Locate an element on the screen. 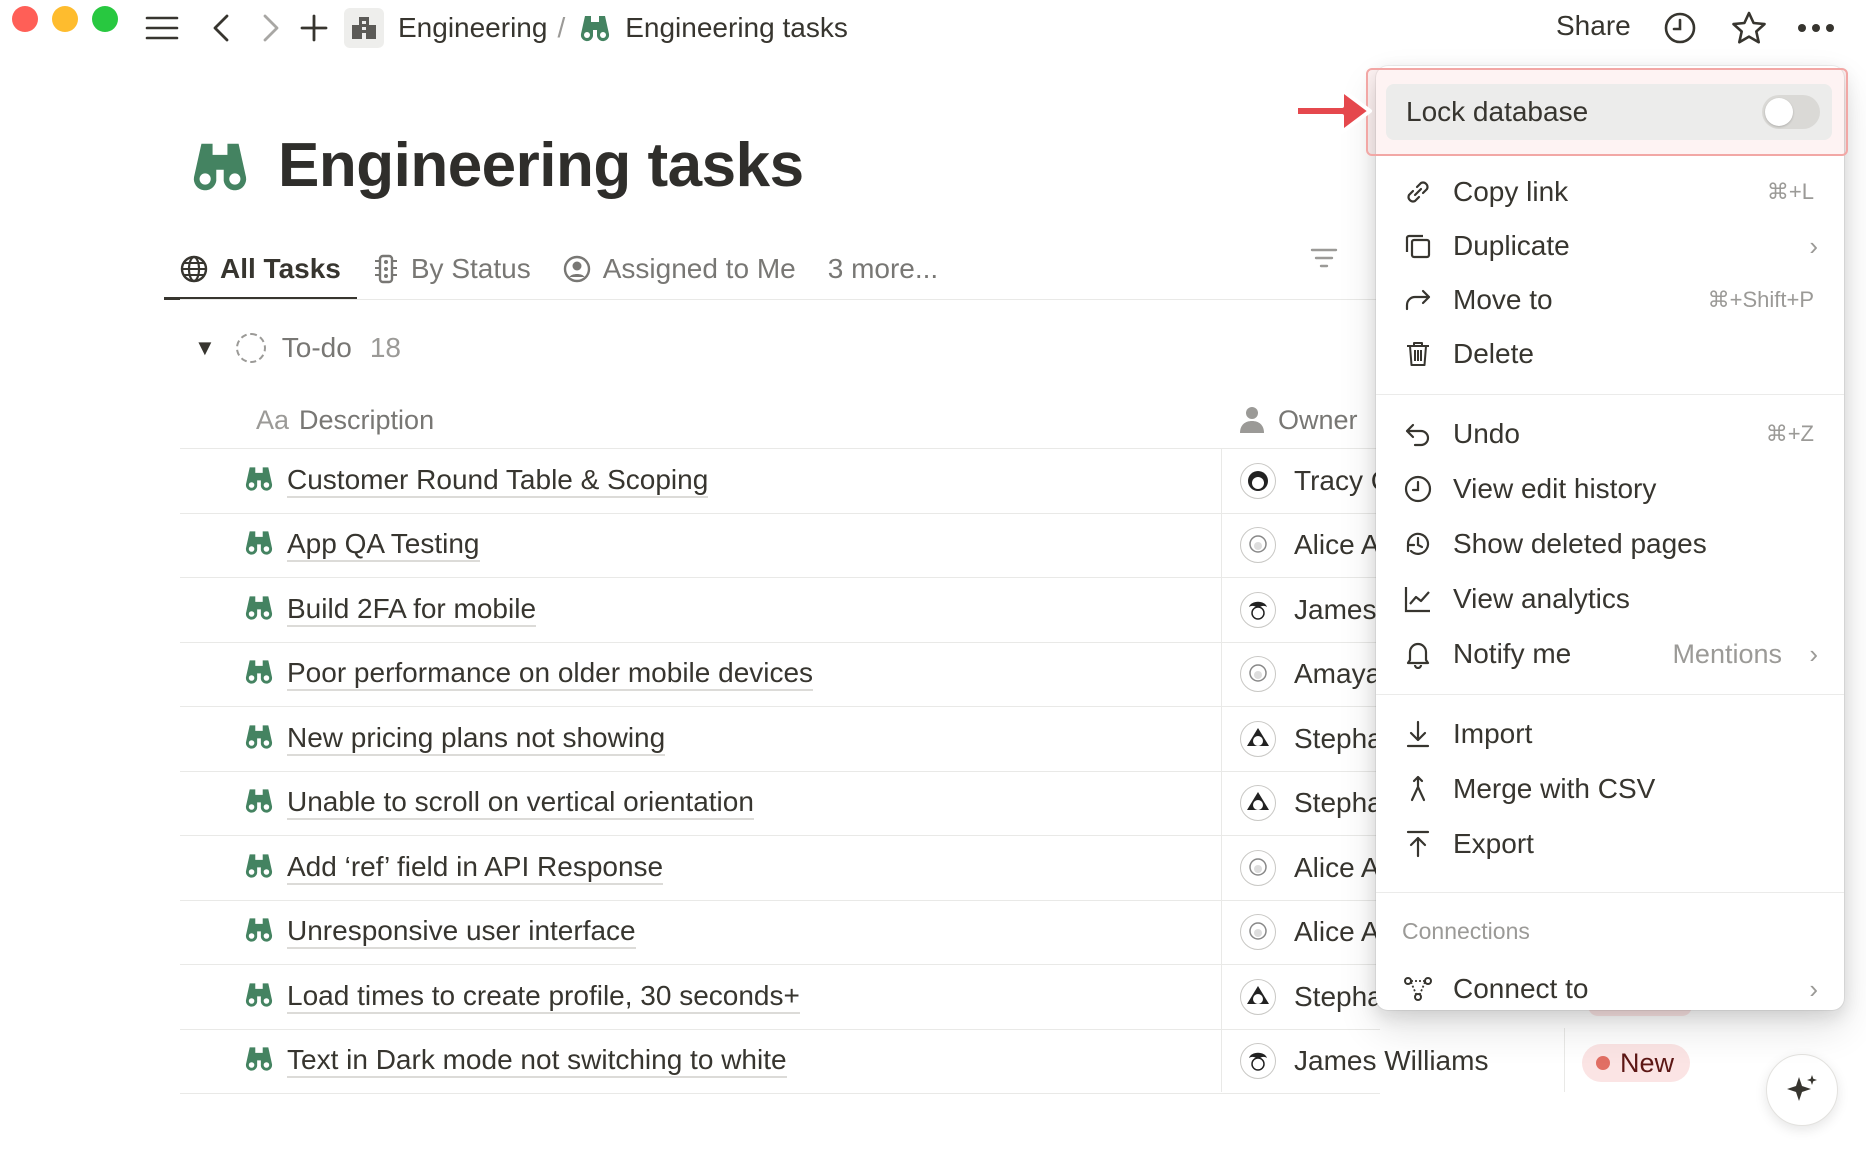  task-title: Customer Round Table & Scoping is located at coordinates (498, 481).